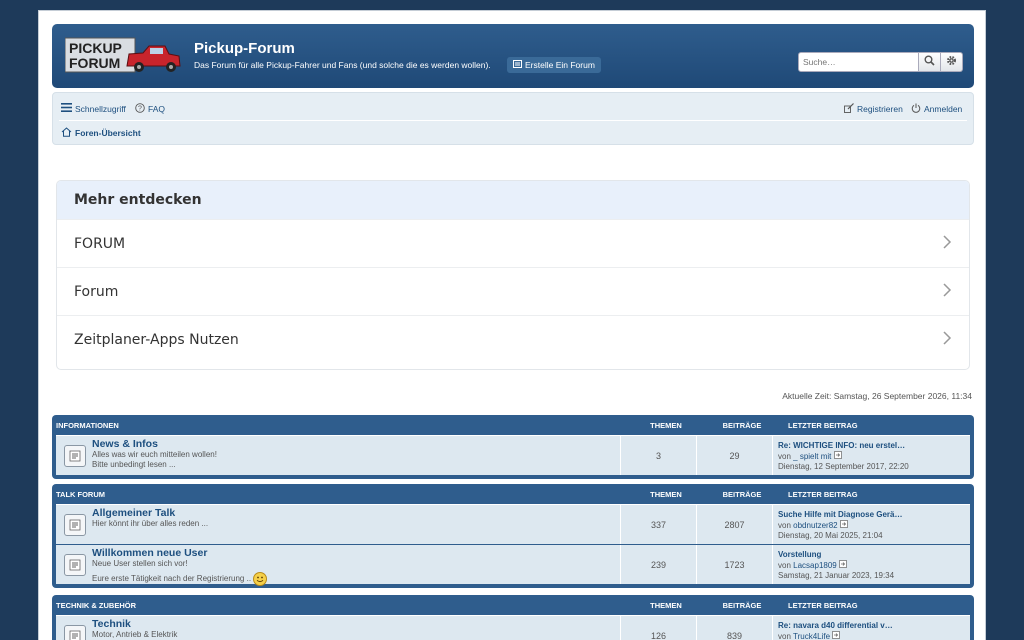  What do you see at coordinates (811, 636) in the screenshot?
I see `last-post-author: Truck4Life` at bounding box center [811, 636].